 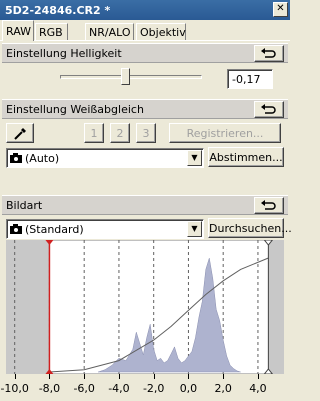 I want to click on picture-style-reset-button, so click(x=269, y=205).